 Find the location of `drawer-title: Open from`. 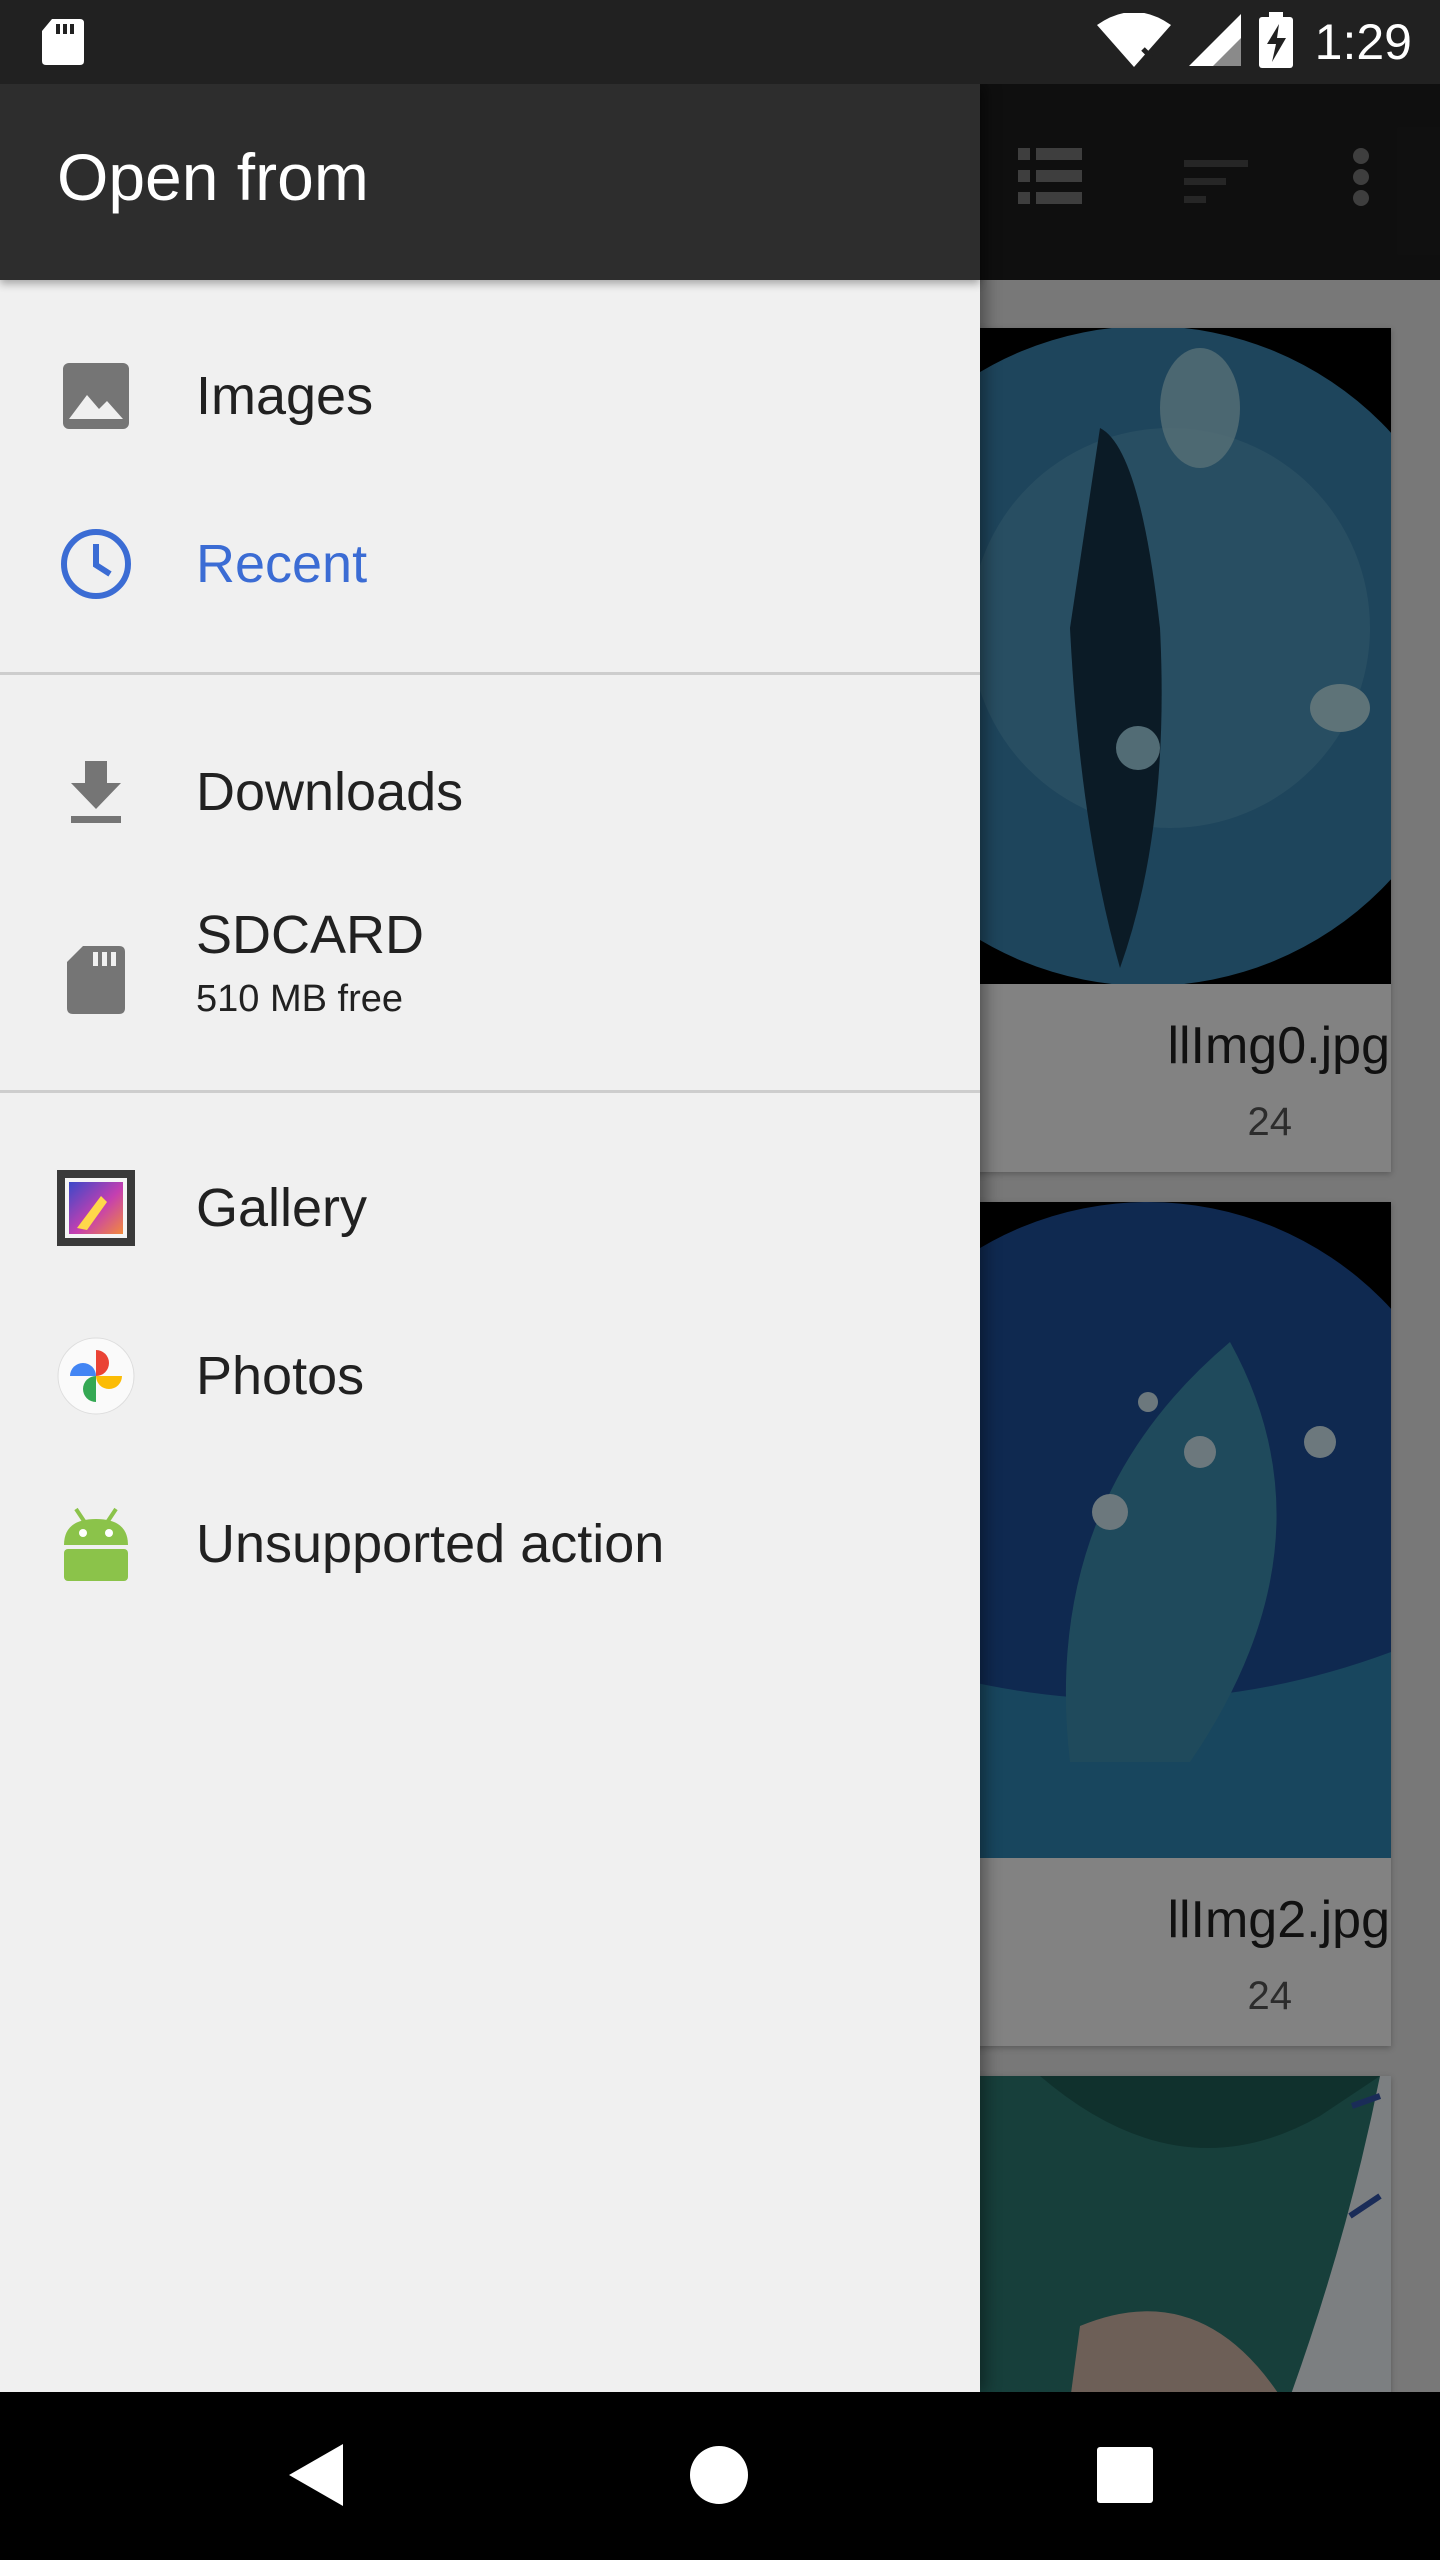

drawer-title: Open from is located at coordinates (213, 177).